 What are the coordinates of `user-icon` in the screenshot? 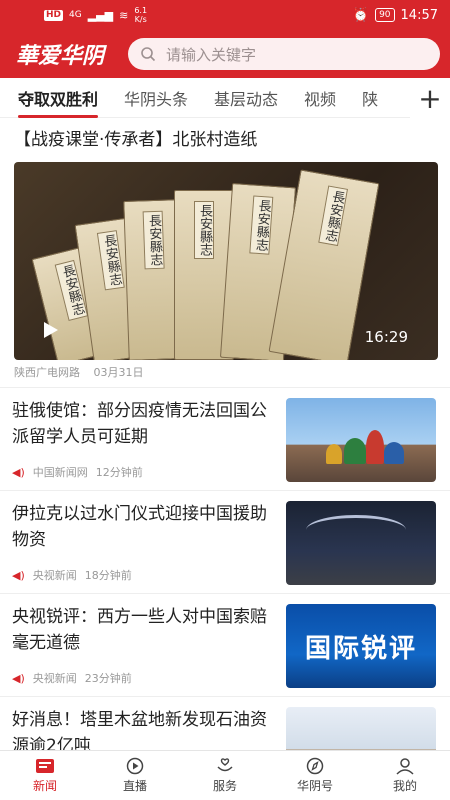 It's located at (405, 766).